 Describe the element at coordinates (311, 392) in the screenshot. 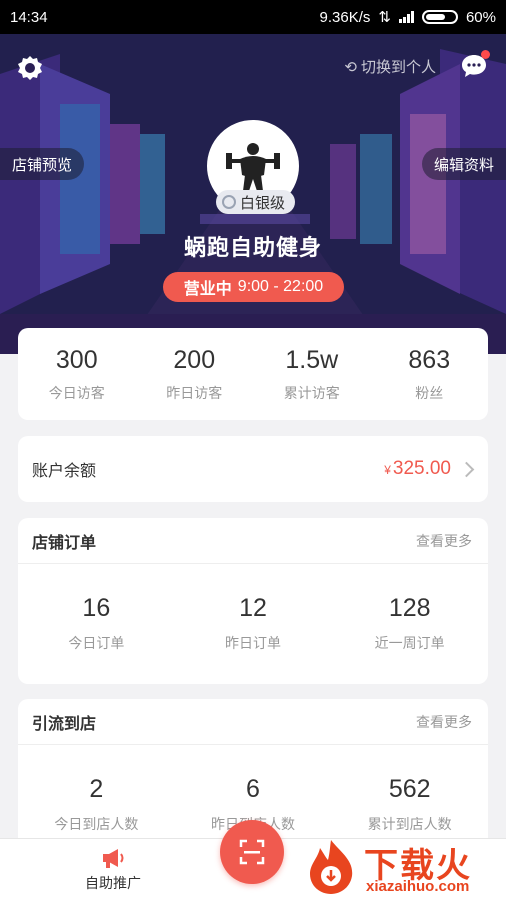

I see `stat-label: 累计访客` at that location.